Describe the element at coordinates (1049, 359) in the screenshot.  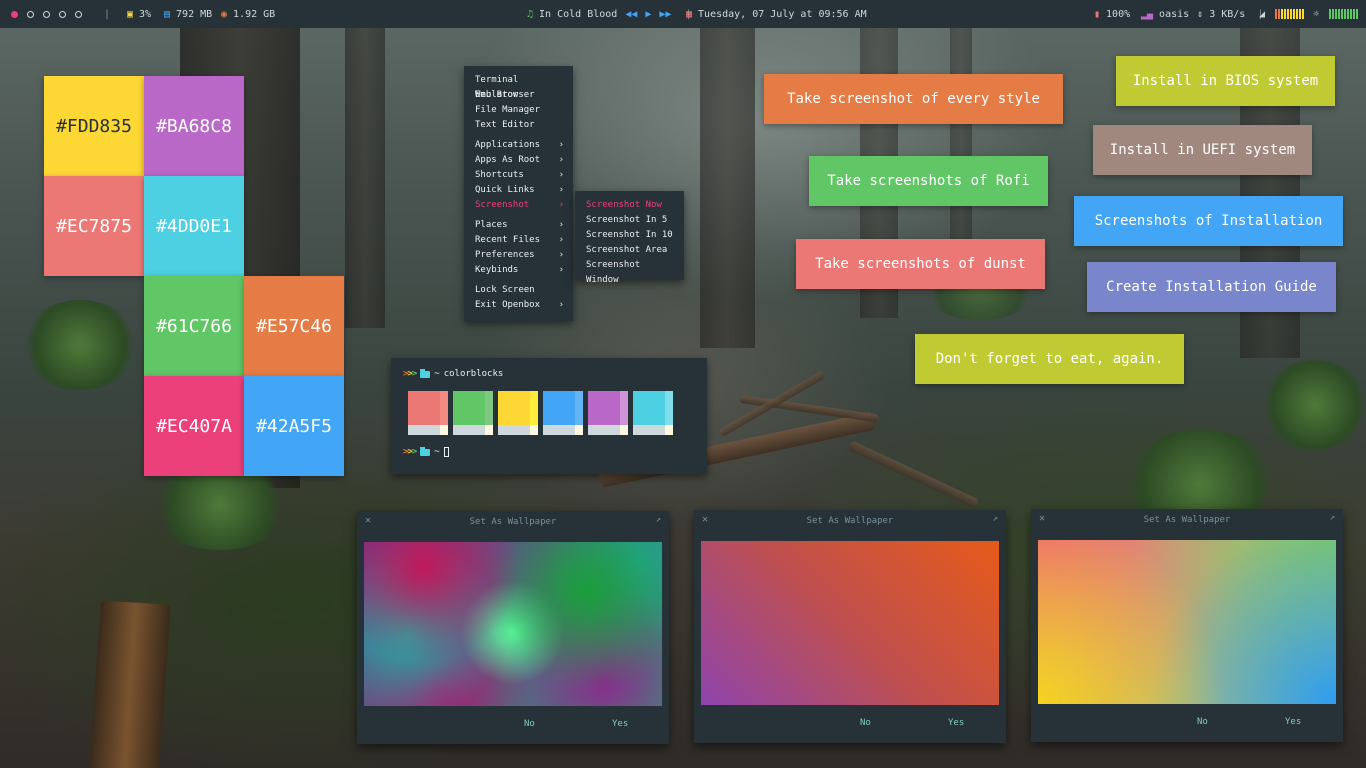
I see `notification: Don't forget to eat, again.` at that location.